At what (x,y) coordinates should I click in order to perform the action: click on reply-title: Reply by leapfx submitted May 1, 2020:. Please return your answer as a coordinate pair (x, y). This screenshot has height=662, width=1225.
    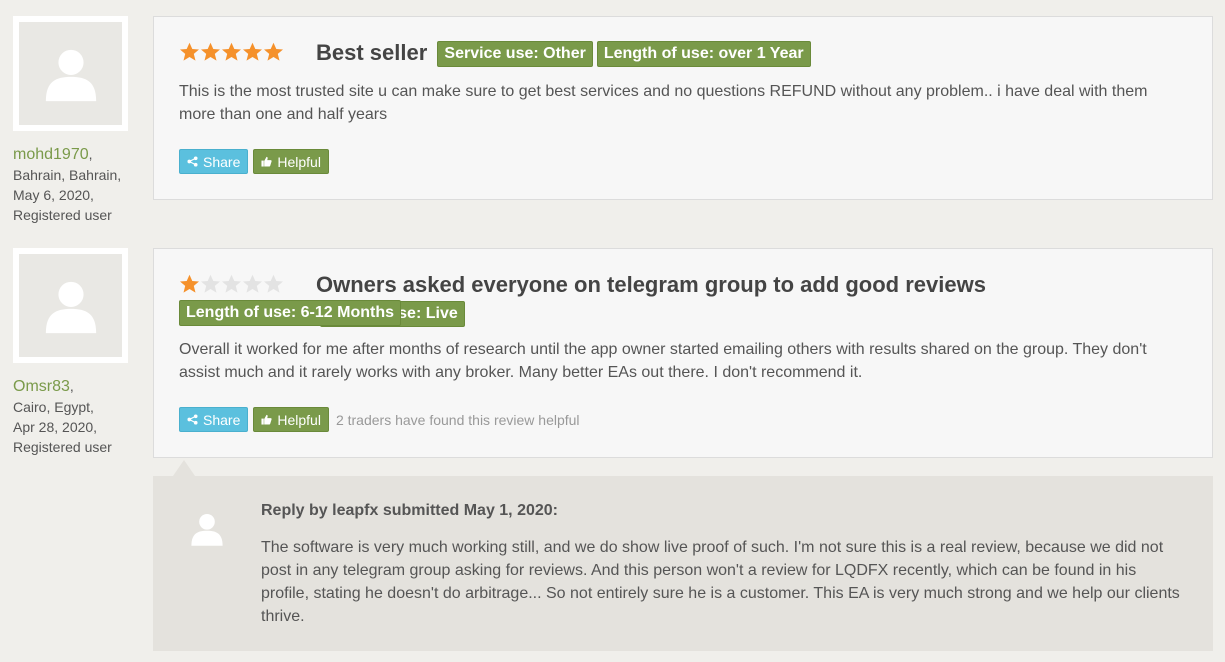
    Looking at the image, I should click on (409, 510).